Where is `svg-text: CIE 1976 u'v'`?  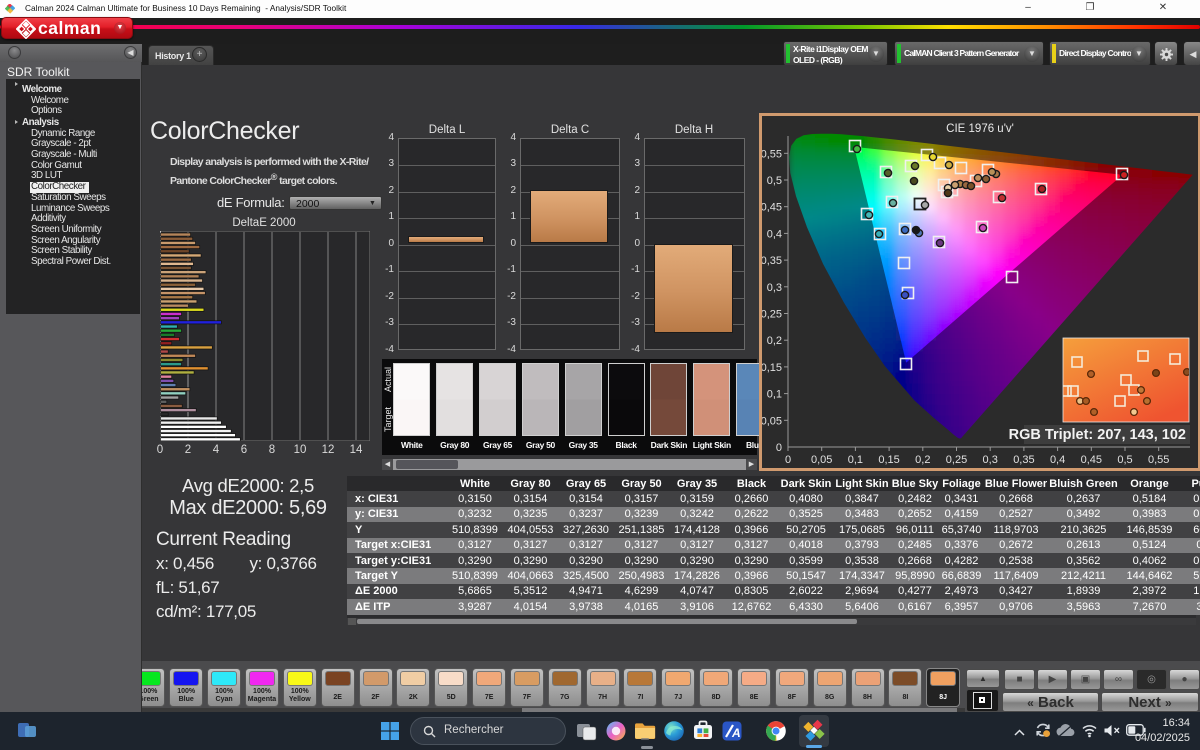 svg-text: CIE 1976 u'v' is located at coordinates (980, 129).